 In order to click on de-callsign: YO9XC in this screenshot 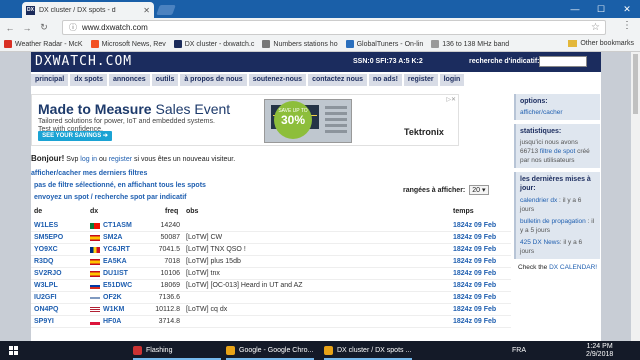, I will do `click(46, 249)`.